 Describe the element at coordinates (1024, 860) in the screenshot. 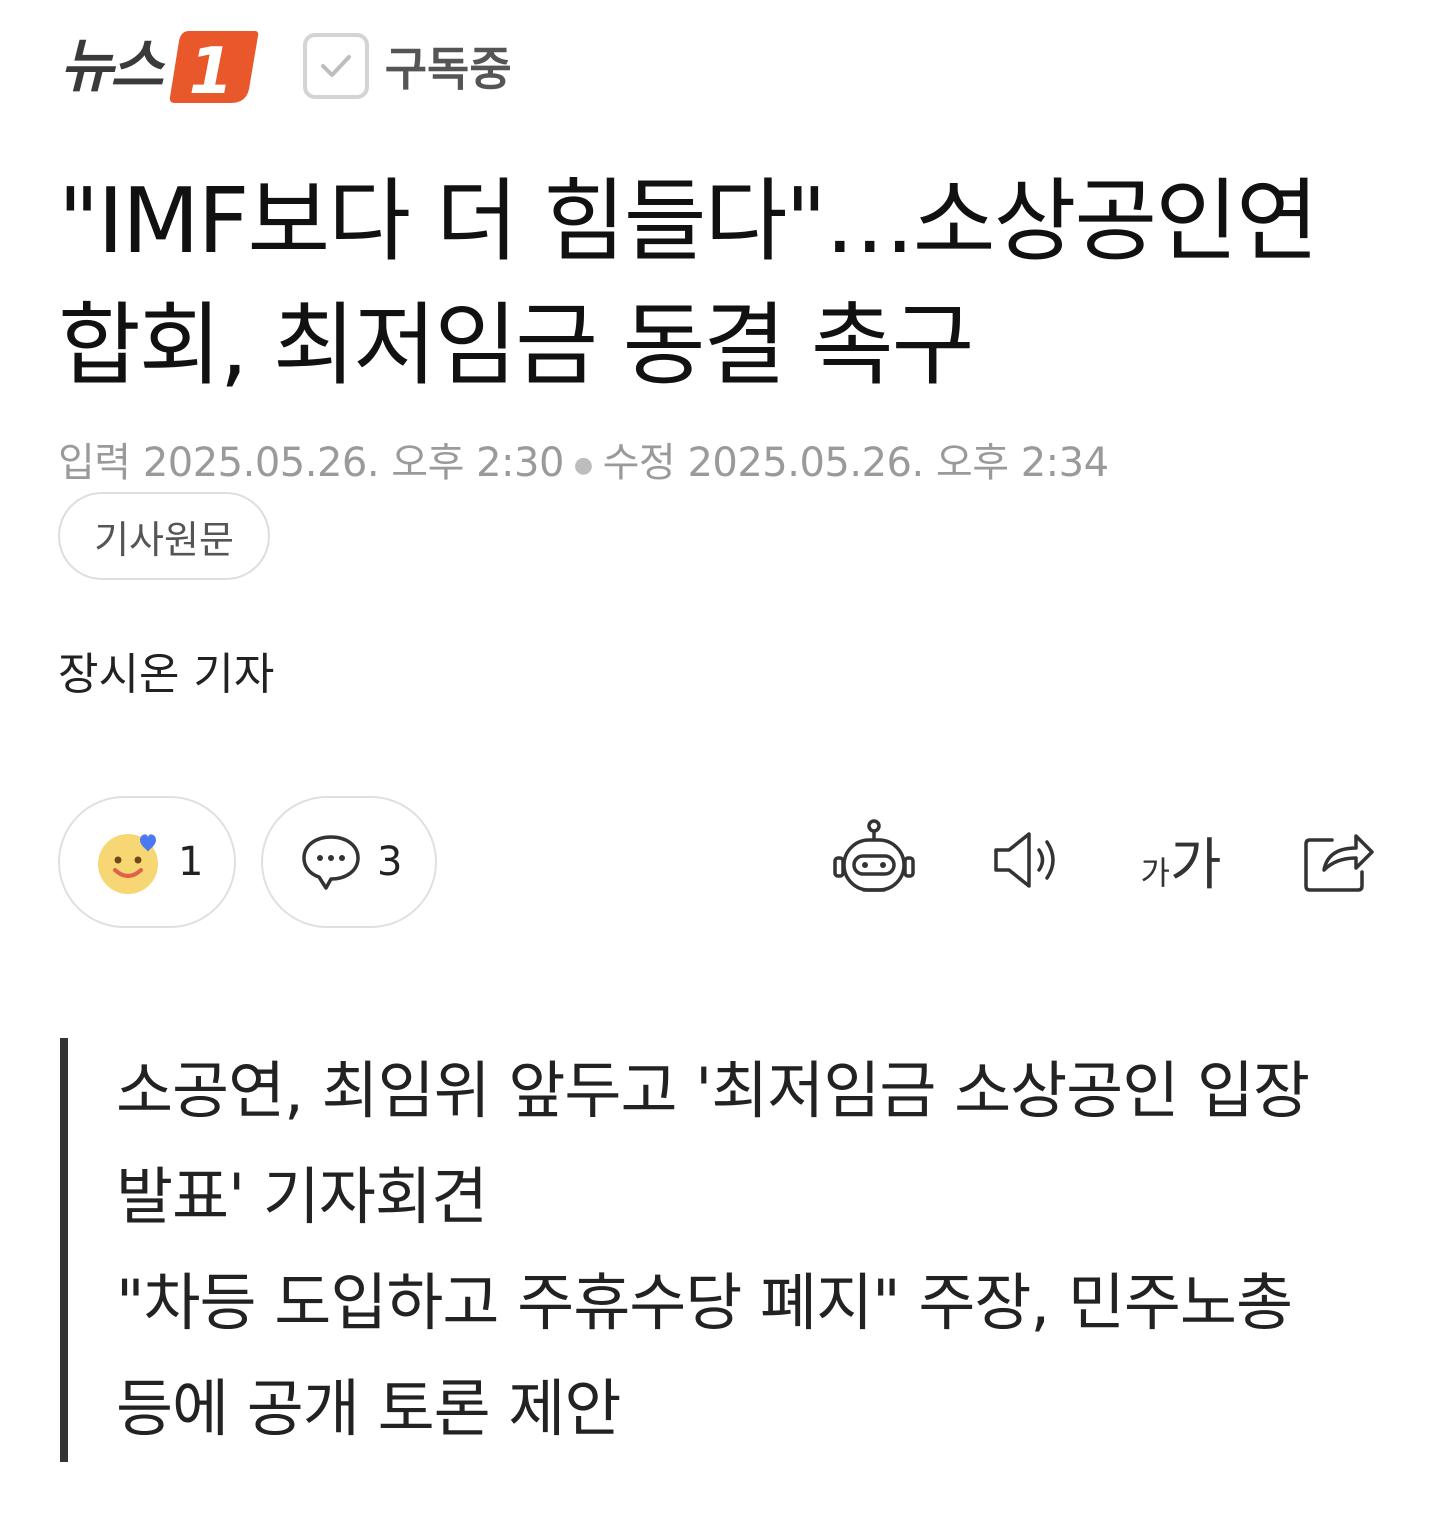

I see `speaker-icon` at that location.